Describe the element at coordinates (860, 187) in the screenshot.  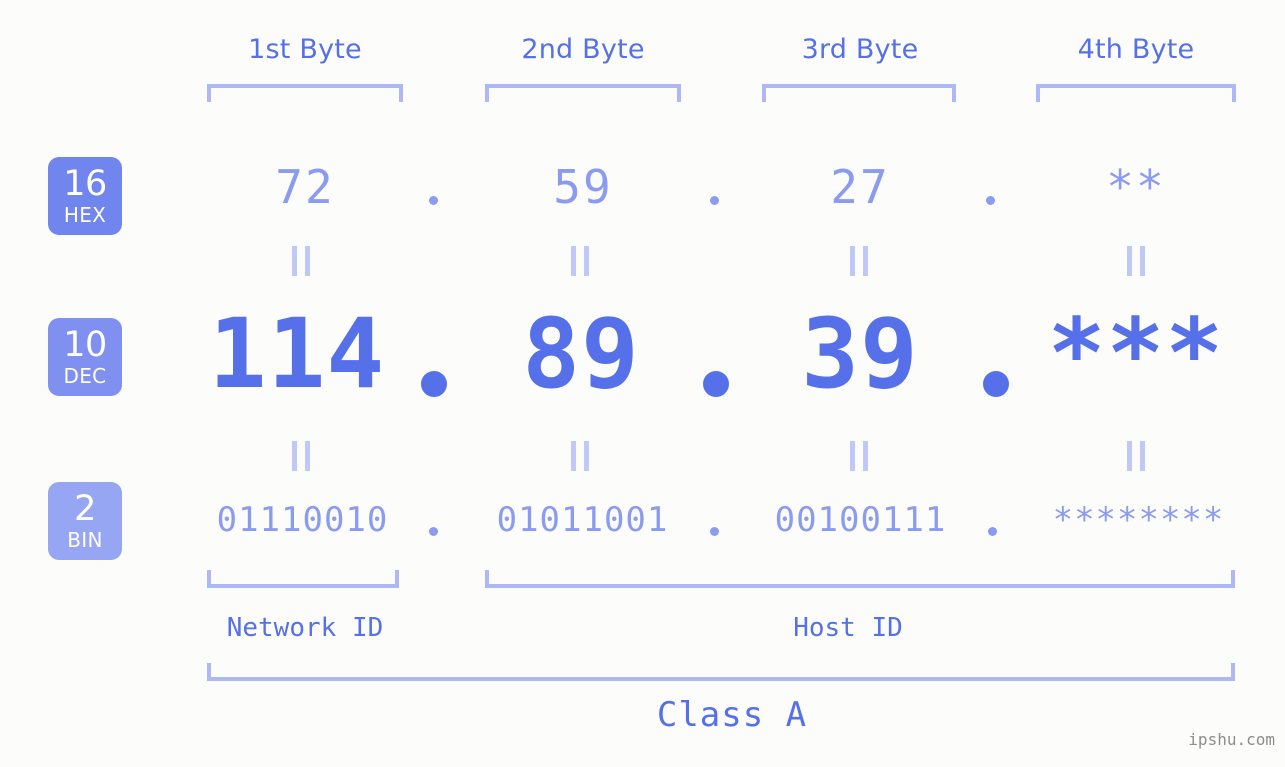
I see `hex-byte-3: 27` at that location.